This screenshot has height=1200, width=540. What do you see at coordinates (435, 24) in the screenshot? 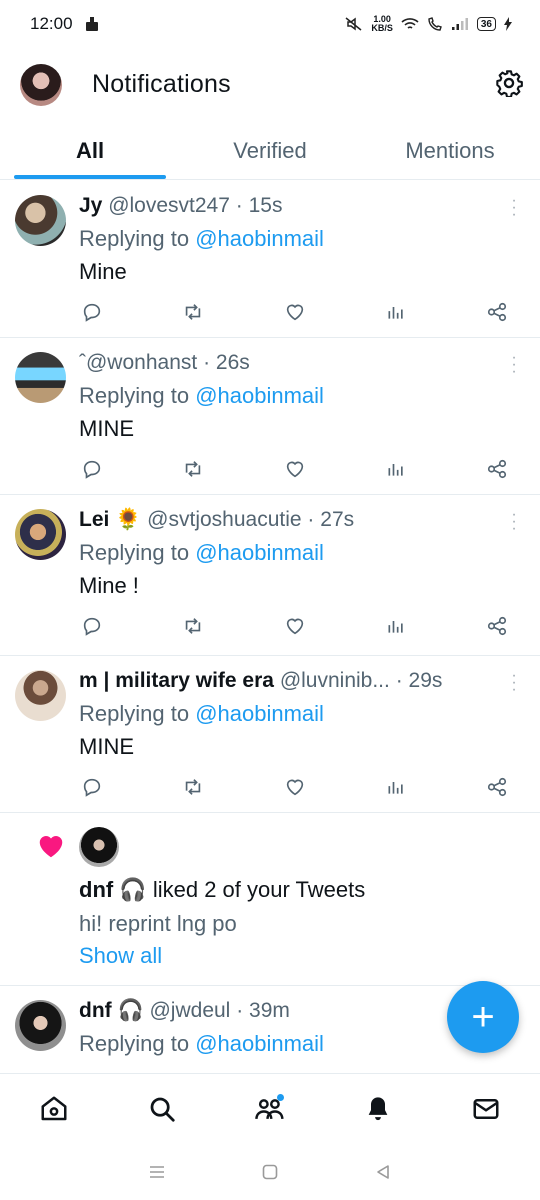
I see `call-icon` at bounding box center [435, 24].